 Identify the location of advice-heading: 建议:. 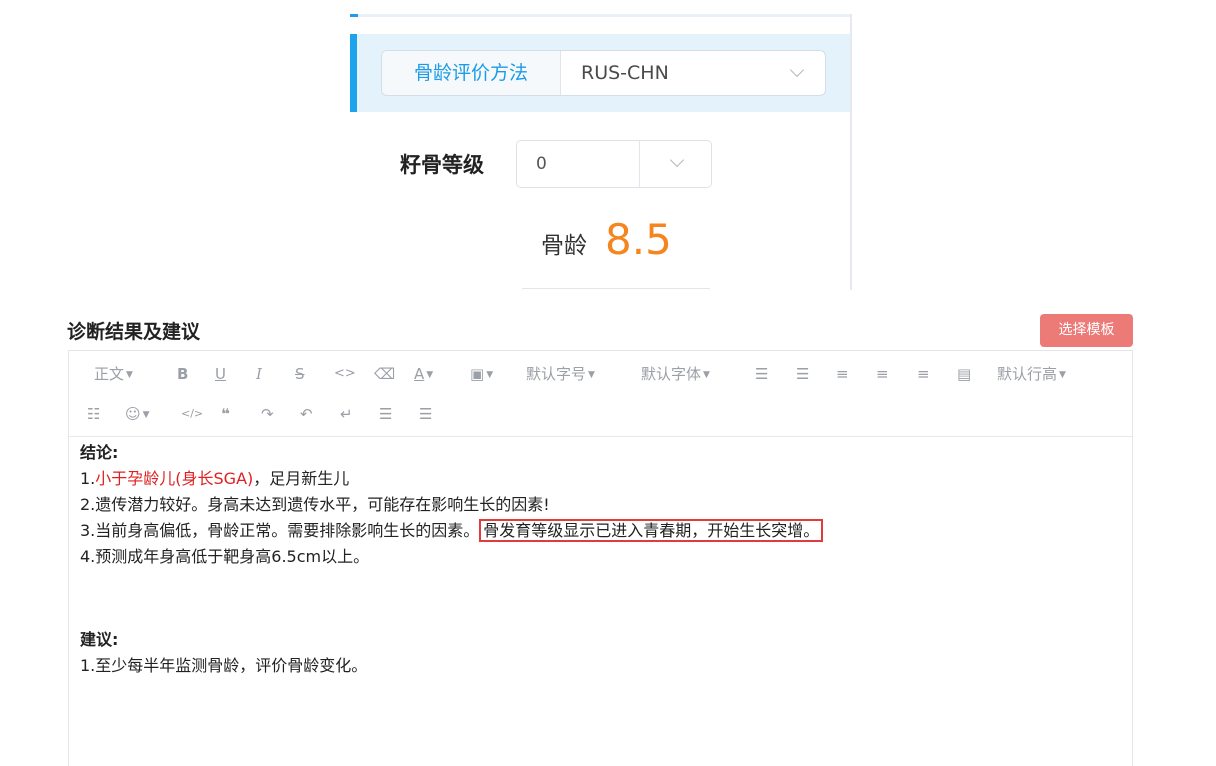
(99, 639).